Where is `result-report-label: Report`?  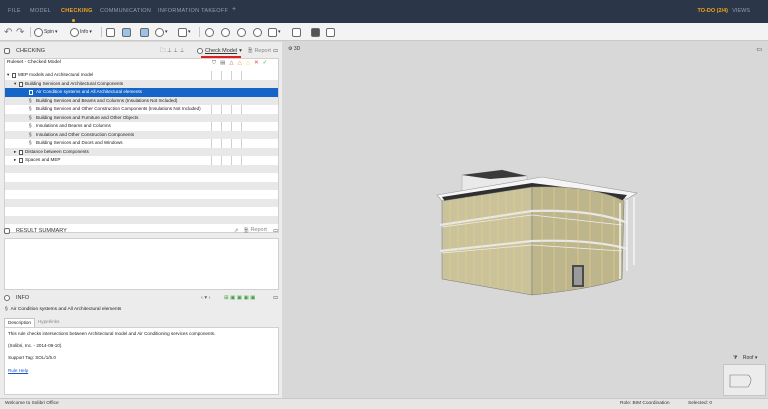
result-report-label: Report is located at coordinates (258, 229).